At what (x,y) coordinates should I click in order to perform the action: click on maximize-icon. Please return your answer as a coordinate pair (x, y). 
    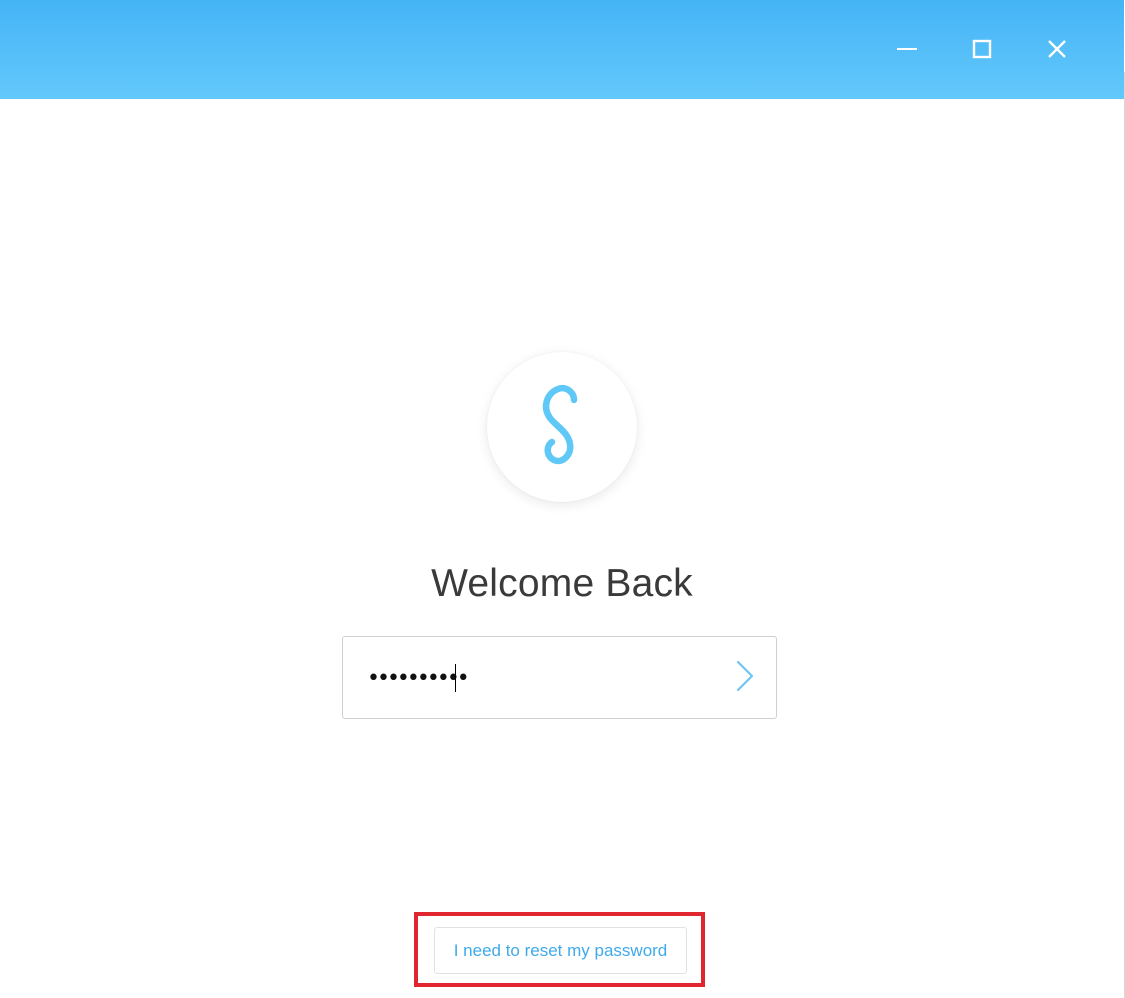
    Looking at the image, I should click on (982, 49).